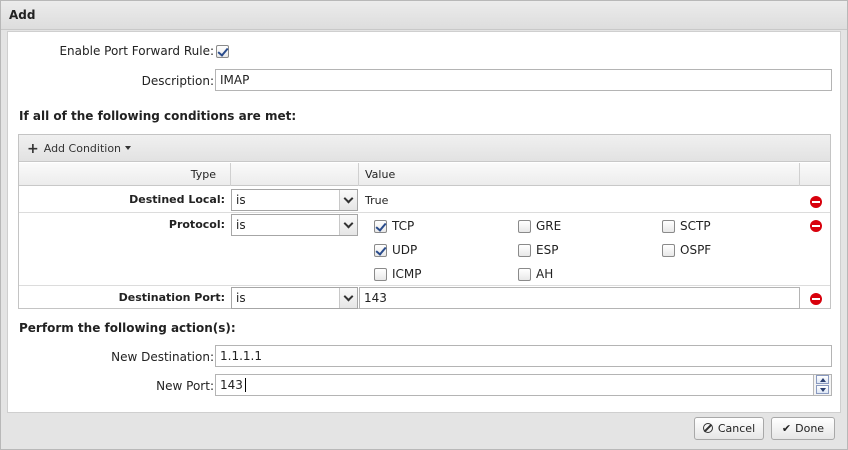 The image size is (848, 450). Describe the element at coordinates (33, 149) in the screenshot. I see `plus-icon: +` at that location.